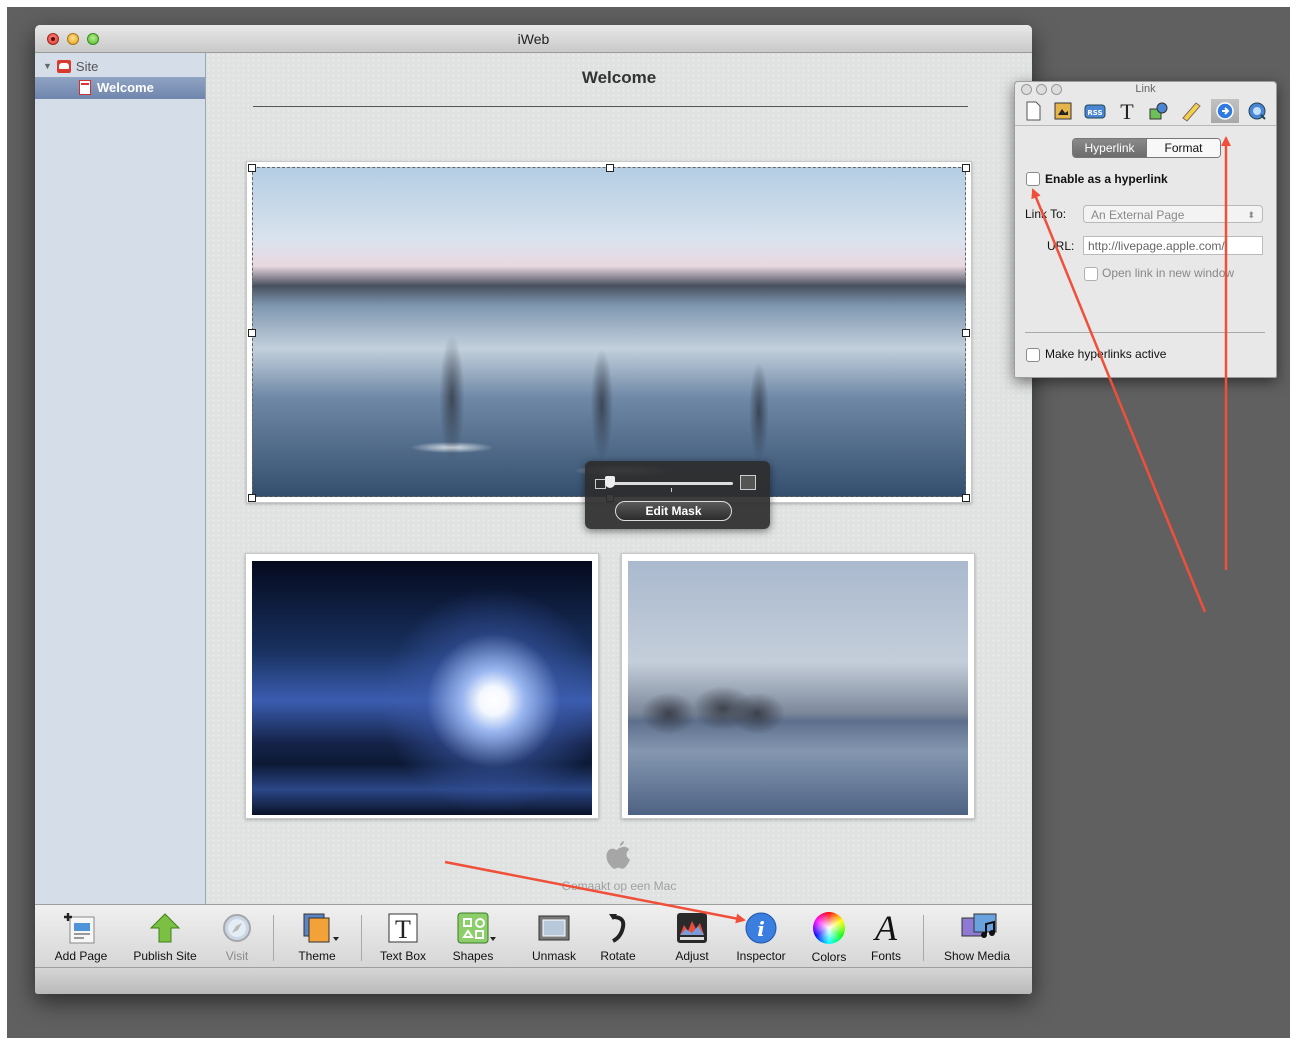  Describe the element at coordinates (798, 688) in the screenshot. I see `photo-flooded-trees` at that location.